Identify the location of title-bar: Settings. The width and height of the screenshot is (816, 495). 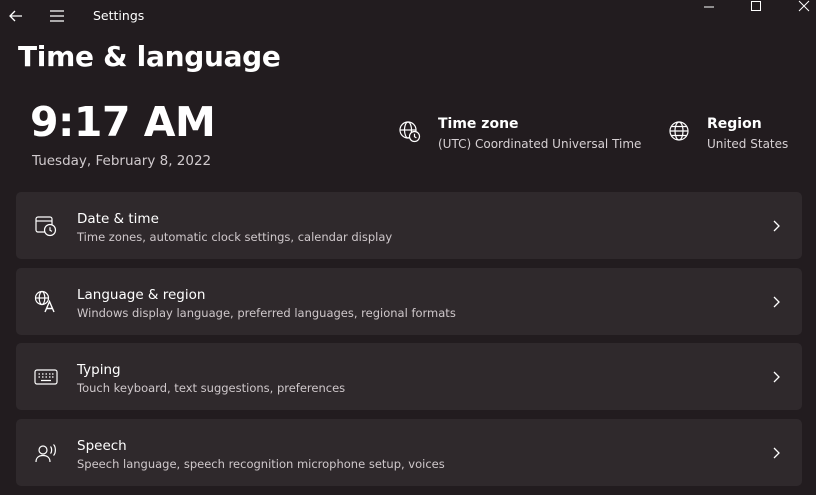
(408, 16).